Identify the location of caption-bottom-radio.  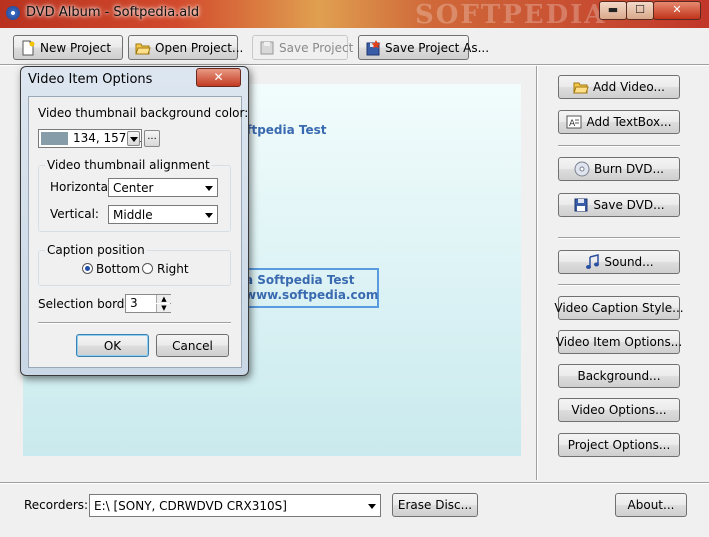
(87, 268).